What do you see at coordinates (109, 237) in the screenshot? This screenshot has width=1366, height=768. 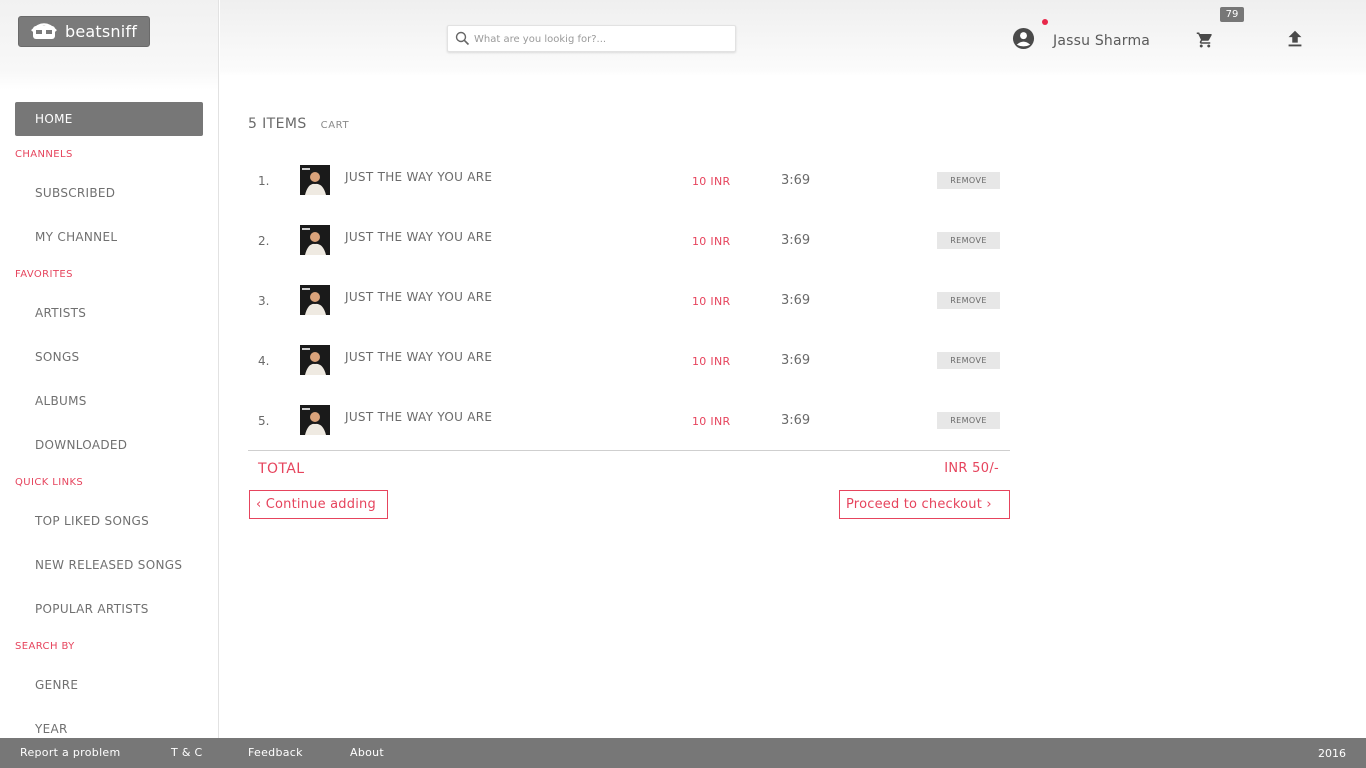 I see `sidebar-item-my-channel: MY CHANNEL` at bounding box center [109, 237].